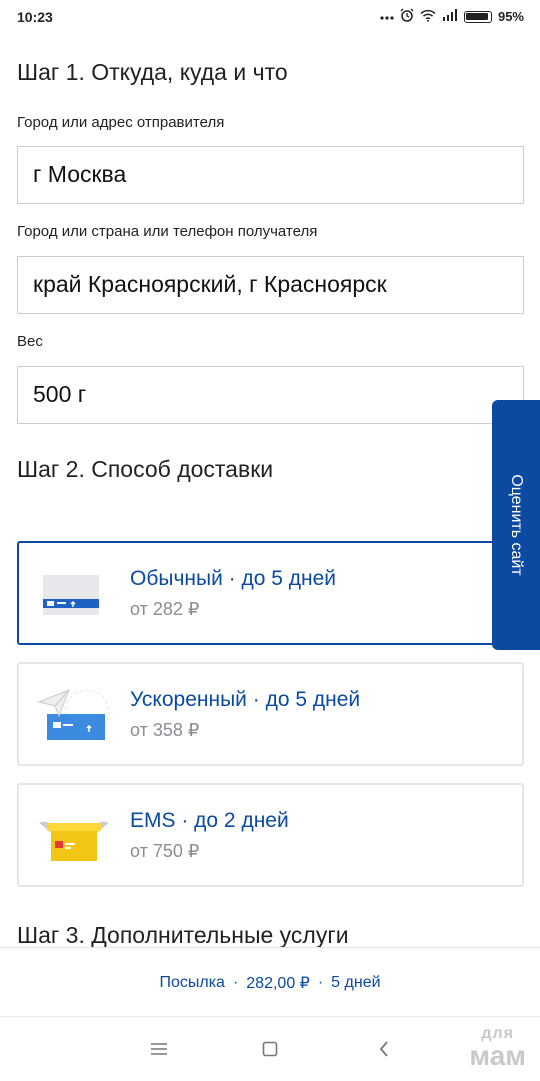  What do you see at coordinates (384, 1049) in the screenshot?
I see `back-icon` at bounding box center [384, 1049].